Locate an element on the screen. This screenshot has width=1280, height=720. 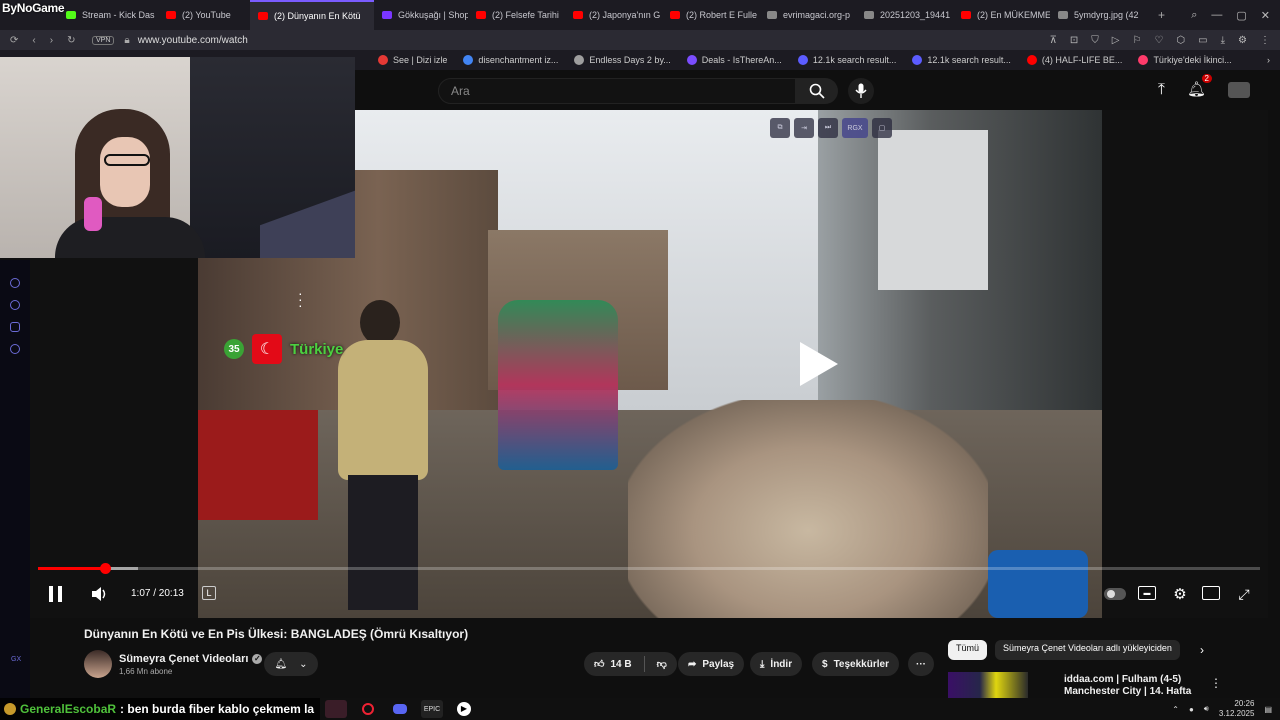
tab-2: (2) Dünyanın En Kötü is located at coordinates (312, 15).